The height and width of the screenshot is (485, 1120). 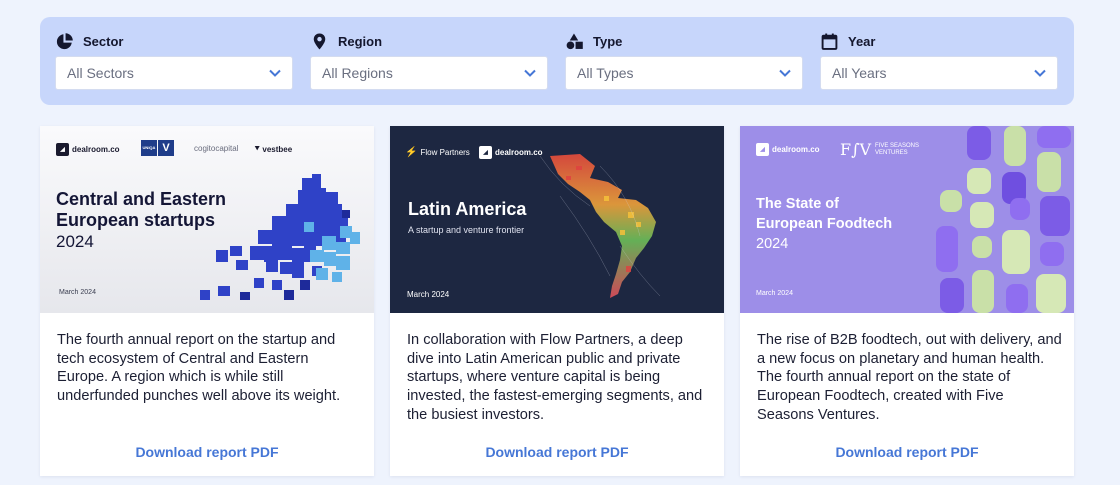 What do you see at coordinates (684, 73) in the screenshot?
I see `type-select: All Types` at bounding box center [684, 73].